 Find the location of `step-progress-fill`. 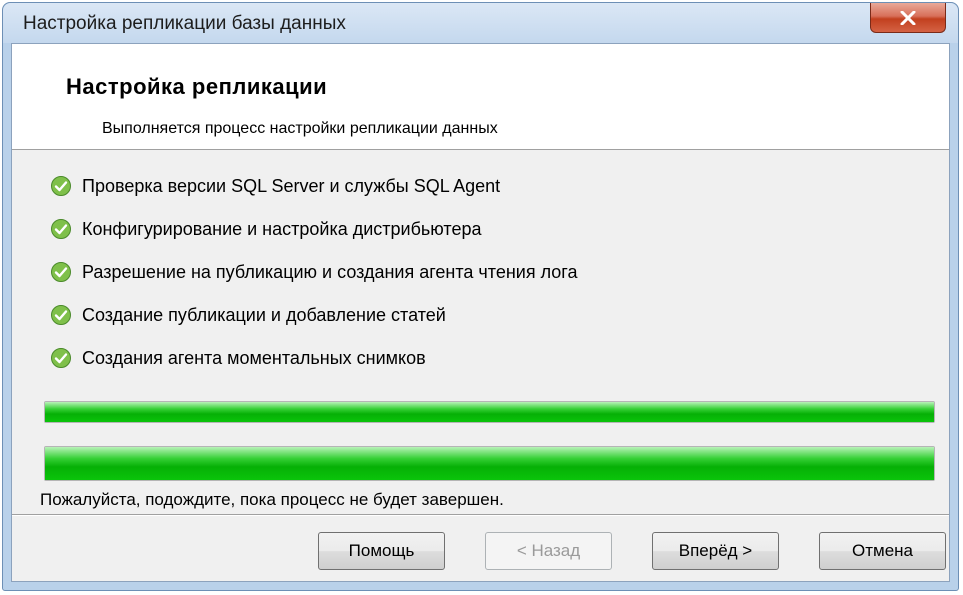

step-progress-fill is located at coordinates (489, 412).